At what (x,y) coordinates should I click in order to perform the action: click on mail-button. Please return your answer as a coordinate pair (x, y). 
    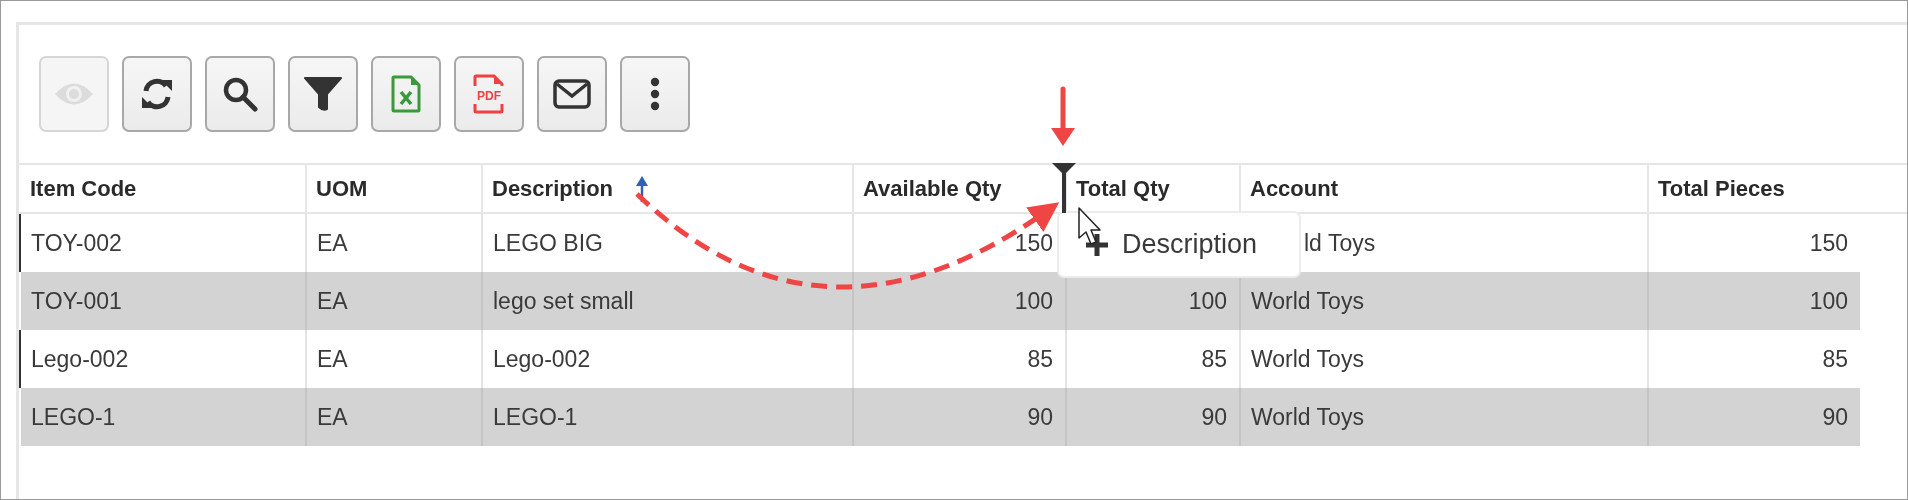
    Looking at the image, I should click on (572, 94).